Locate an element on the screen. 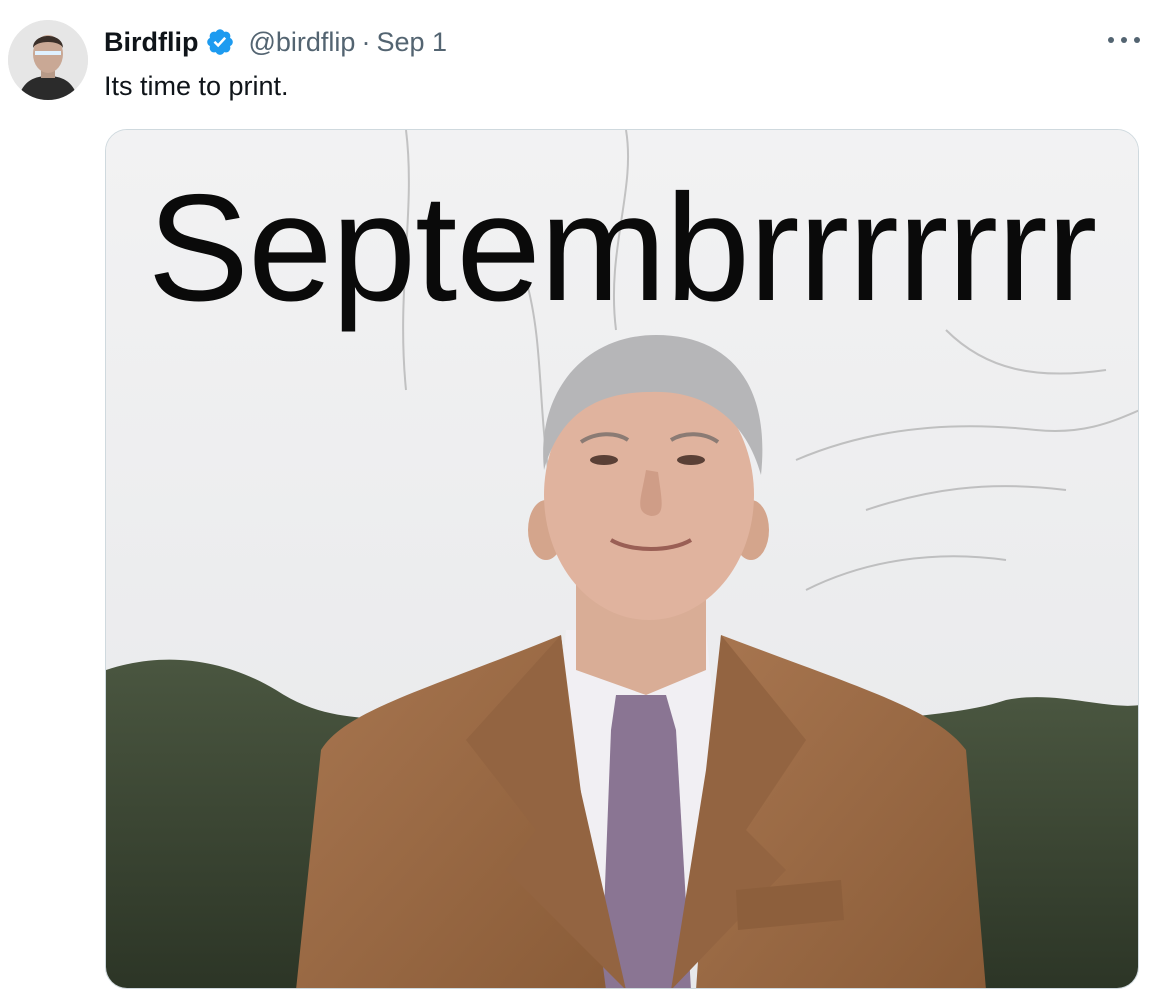 The image size is (1164, 997). handle: @birdflip is located at coordinates (302, 42).